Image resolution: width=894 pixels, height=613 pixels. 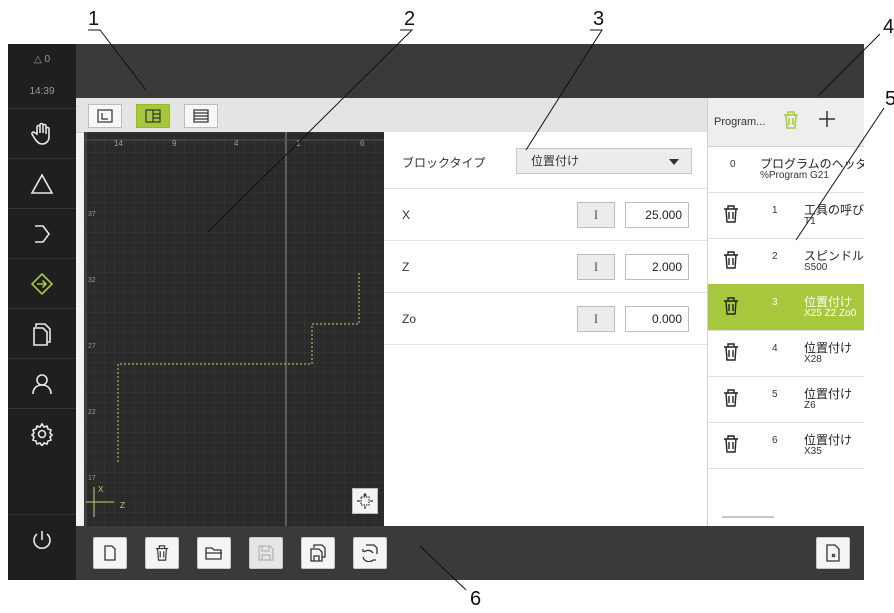 I want to click on save-program-button, so click(x=266, y=553).